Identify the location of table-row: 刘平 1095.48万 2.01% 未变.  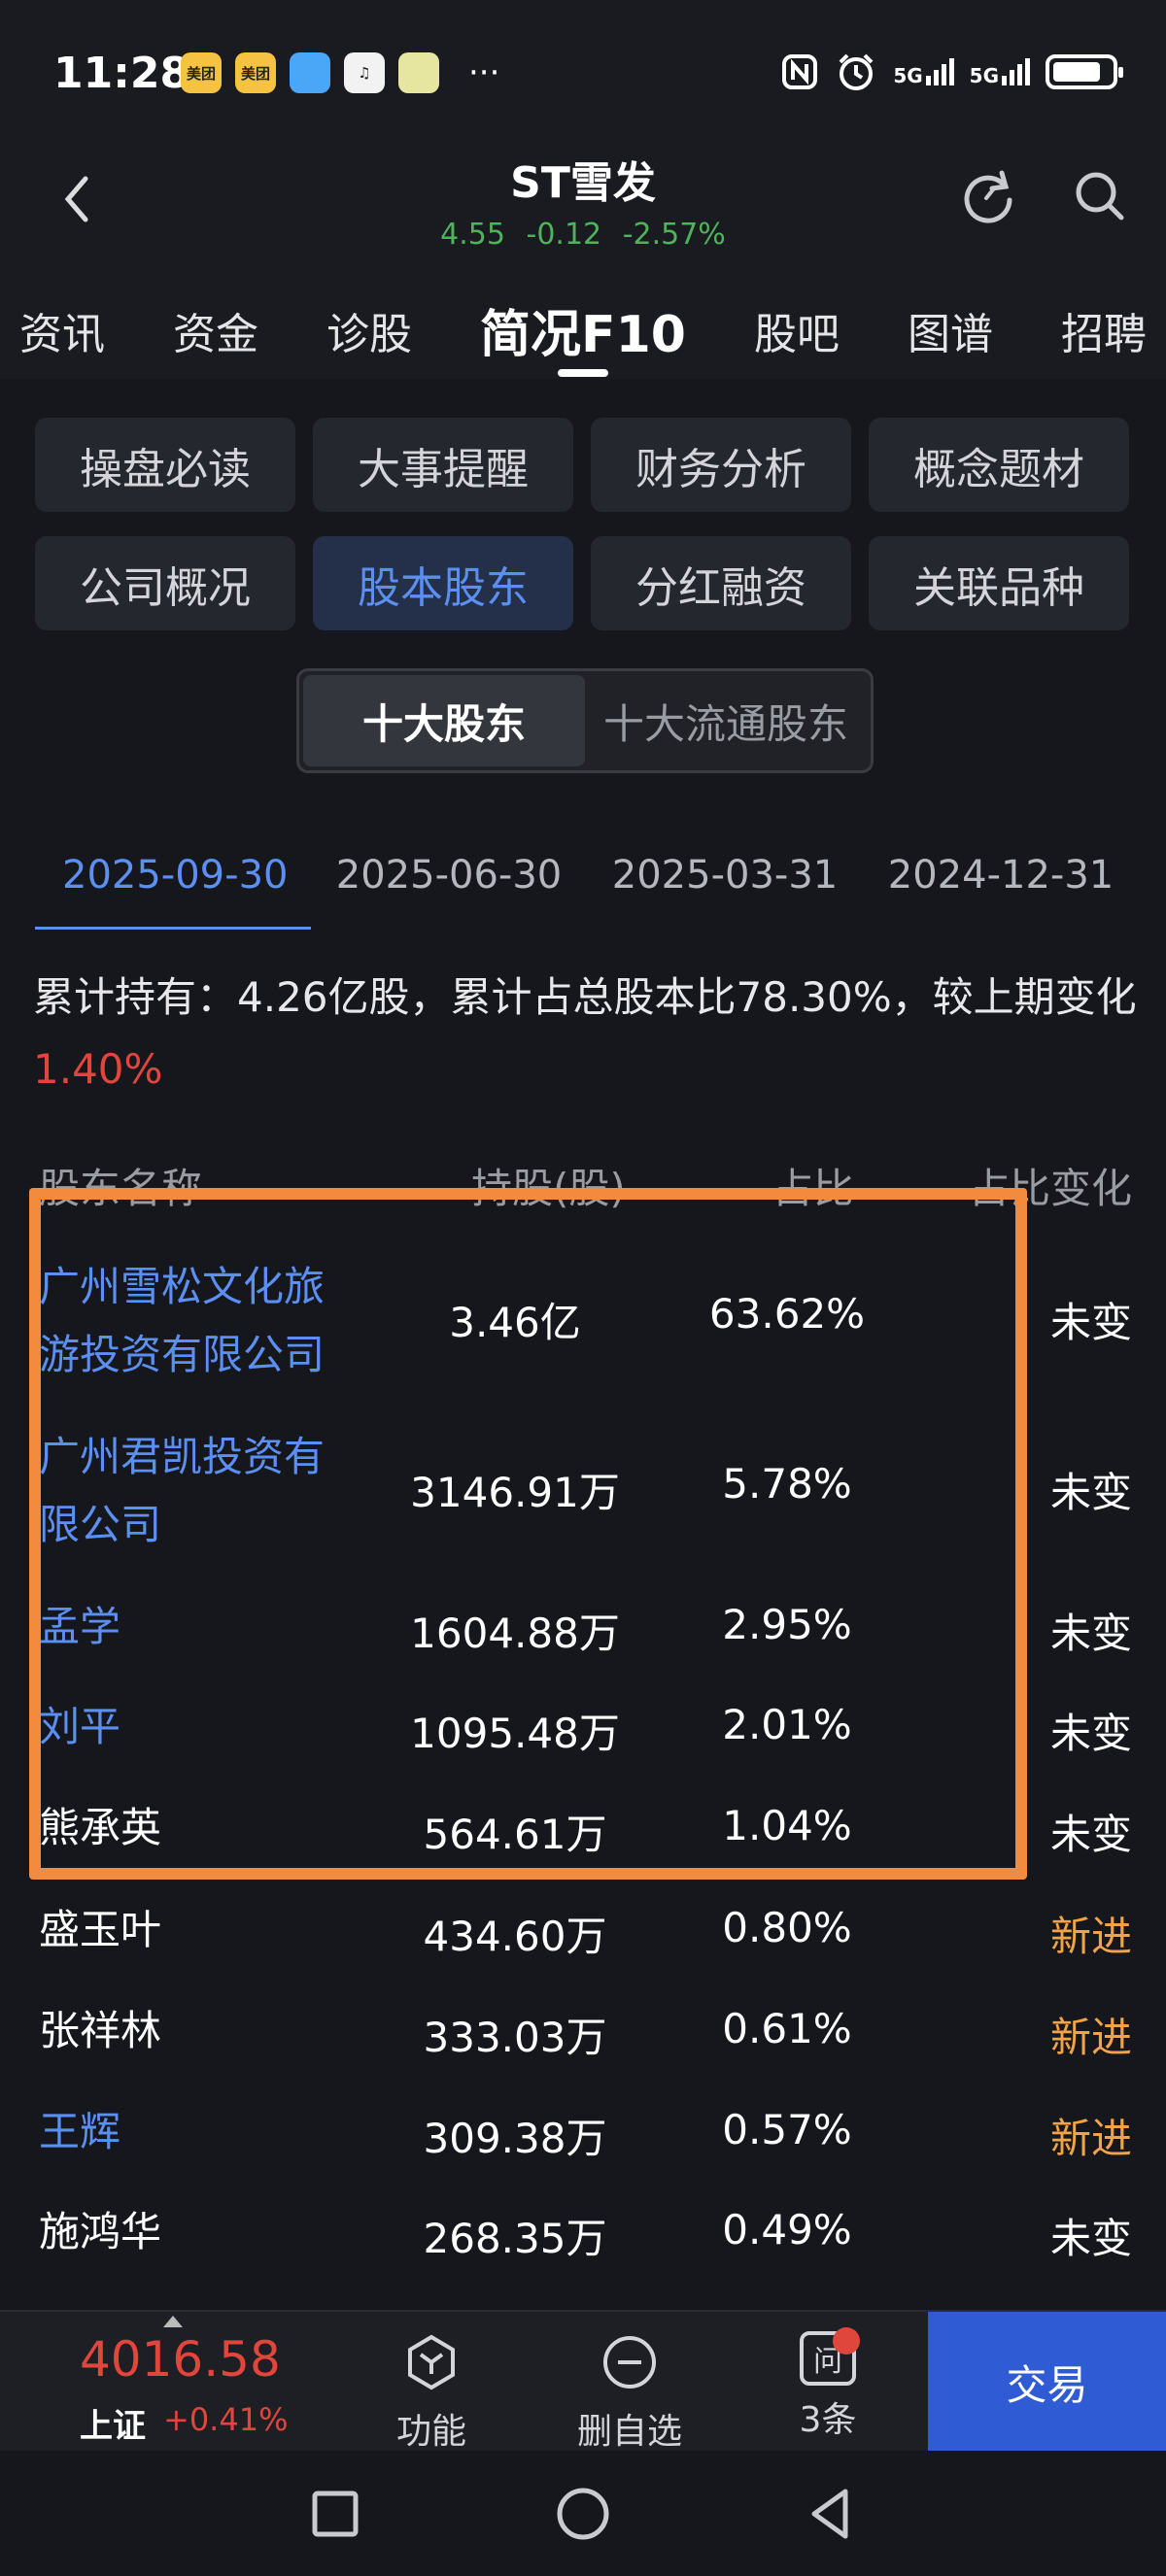
(585, 1727).